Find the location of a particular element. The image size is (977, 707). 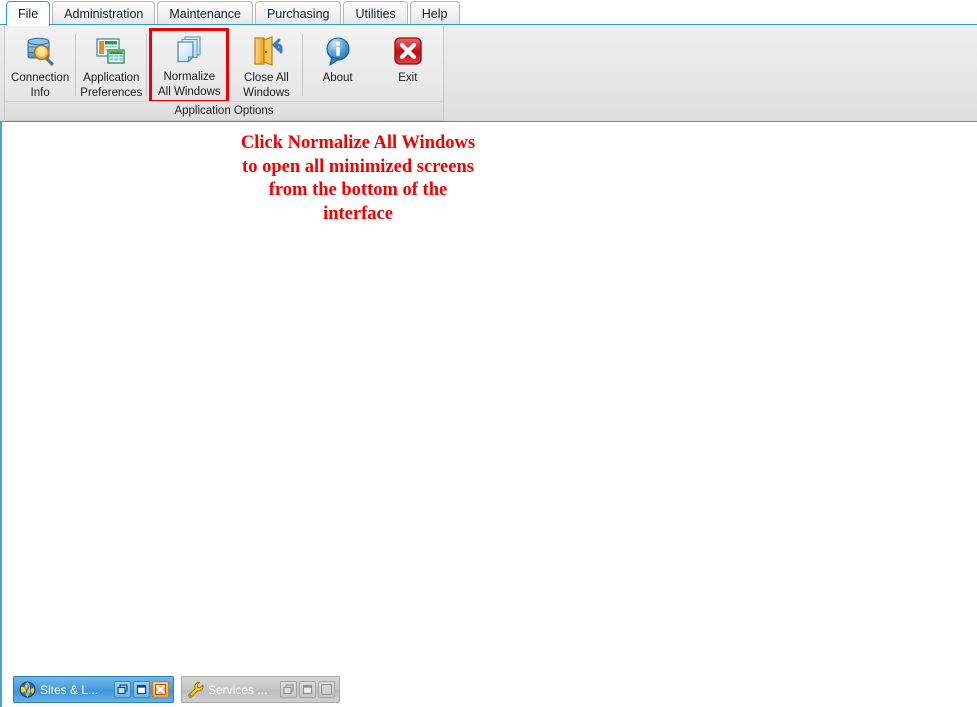

tab-maintenance: Maintenance is located at coordinates (205, 13).